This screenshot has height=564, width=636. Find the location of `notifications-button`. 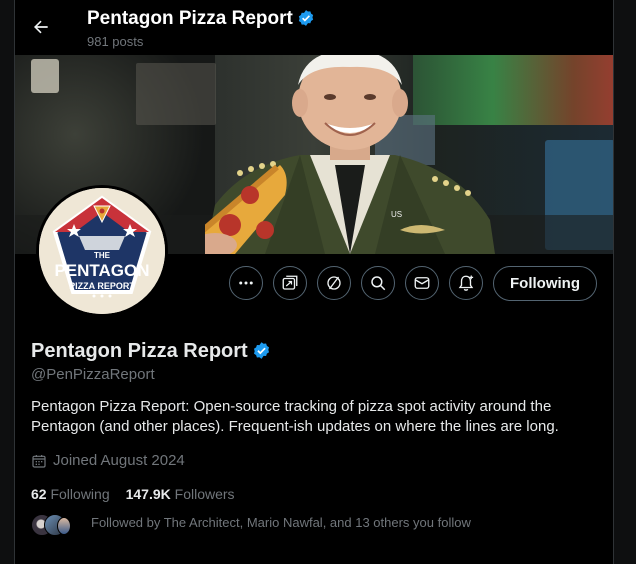

notifications-button is located at coordinates (466, 283).